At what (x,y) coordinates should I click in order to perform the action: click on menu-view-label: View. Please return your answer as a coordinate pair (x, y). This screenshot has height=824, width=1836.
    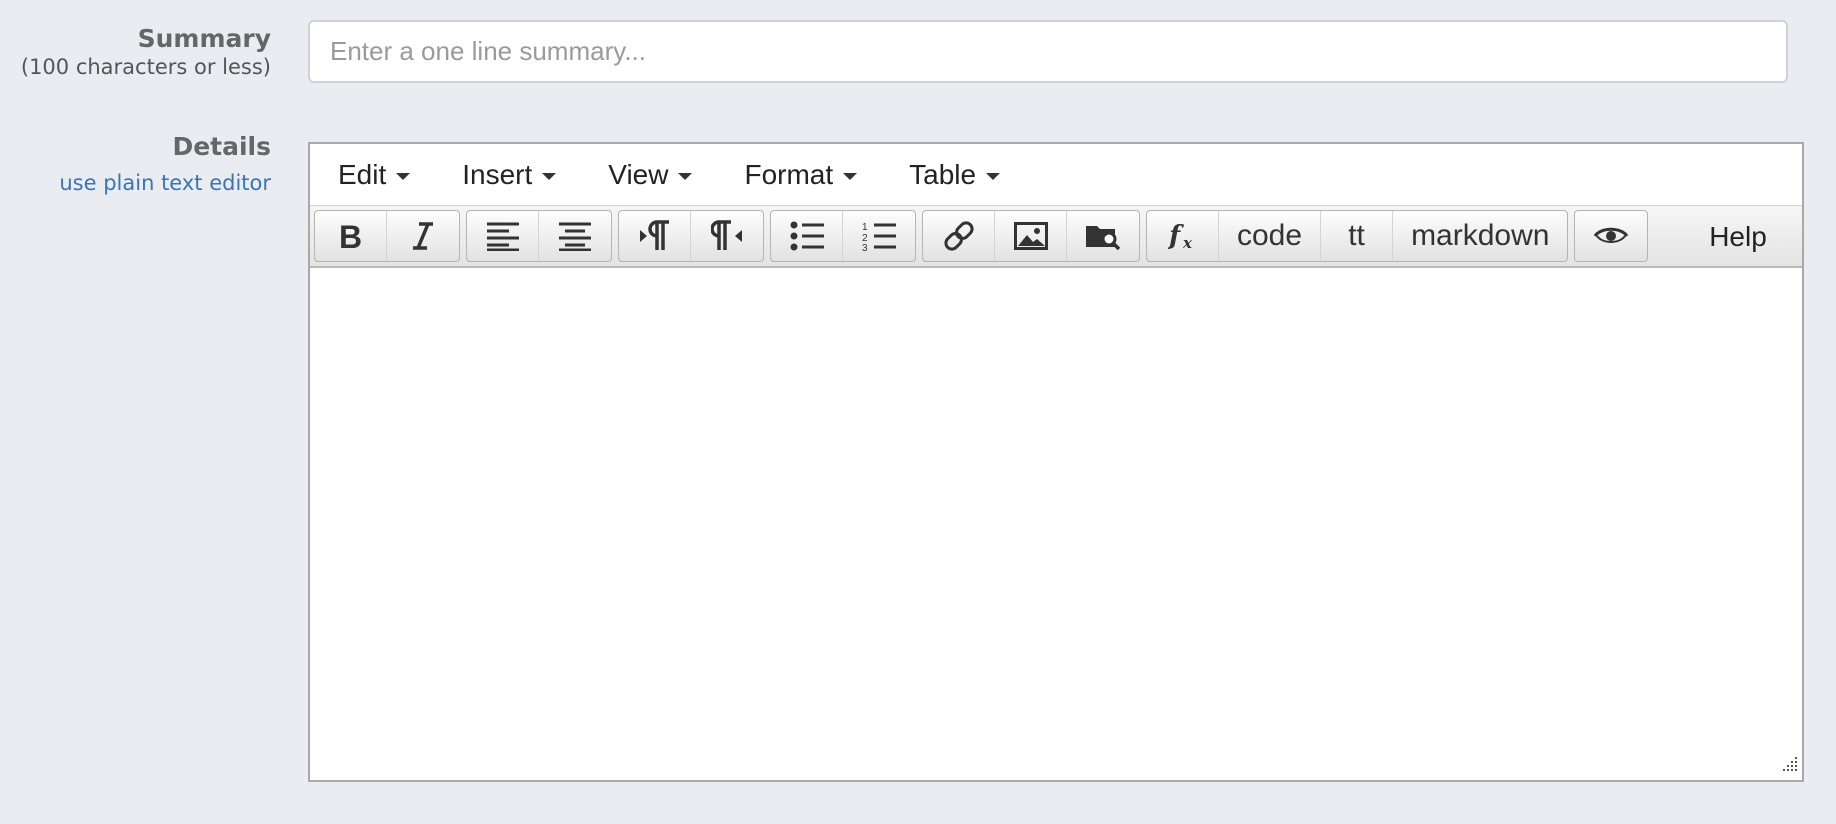
    Looking at the image, I should click on (638, 174).